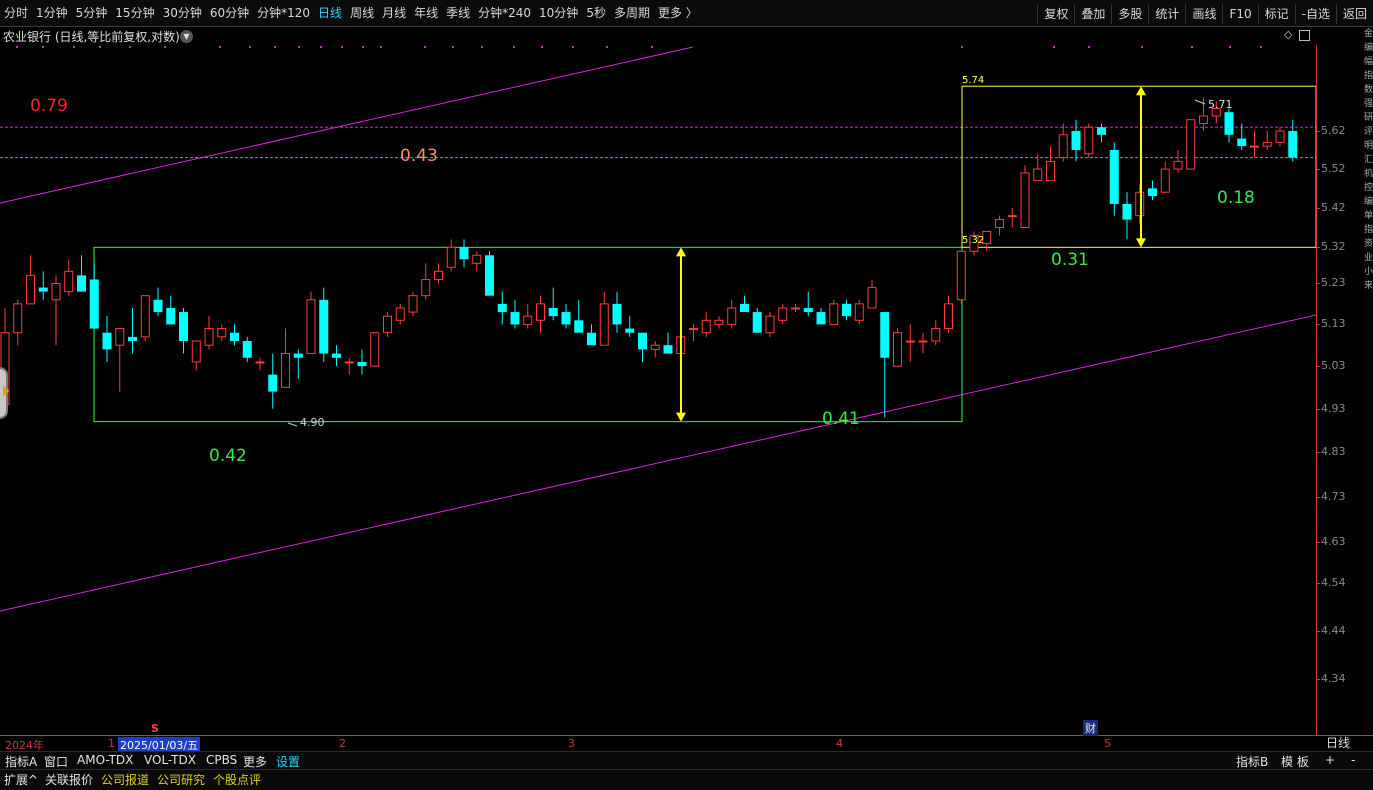 Image resolution: width=1373 pixels, height=790 pixels. Describe the element at coordinates (52, 13) in the screenshot. I see `period-tab: 1分钟` at that location.